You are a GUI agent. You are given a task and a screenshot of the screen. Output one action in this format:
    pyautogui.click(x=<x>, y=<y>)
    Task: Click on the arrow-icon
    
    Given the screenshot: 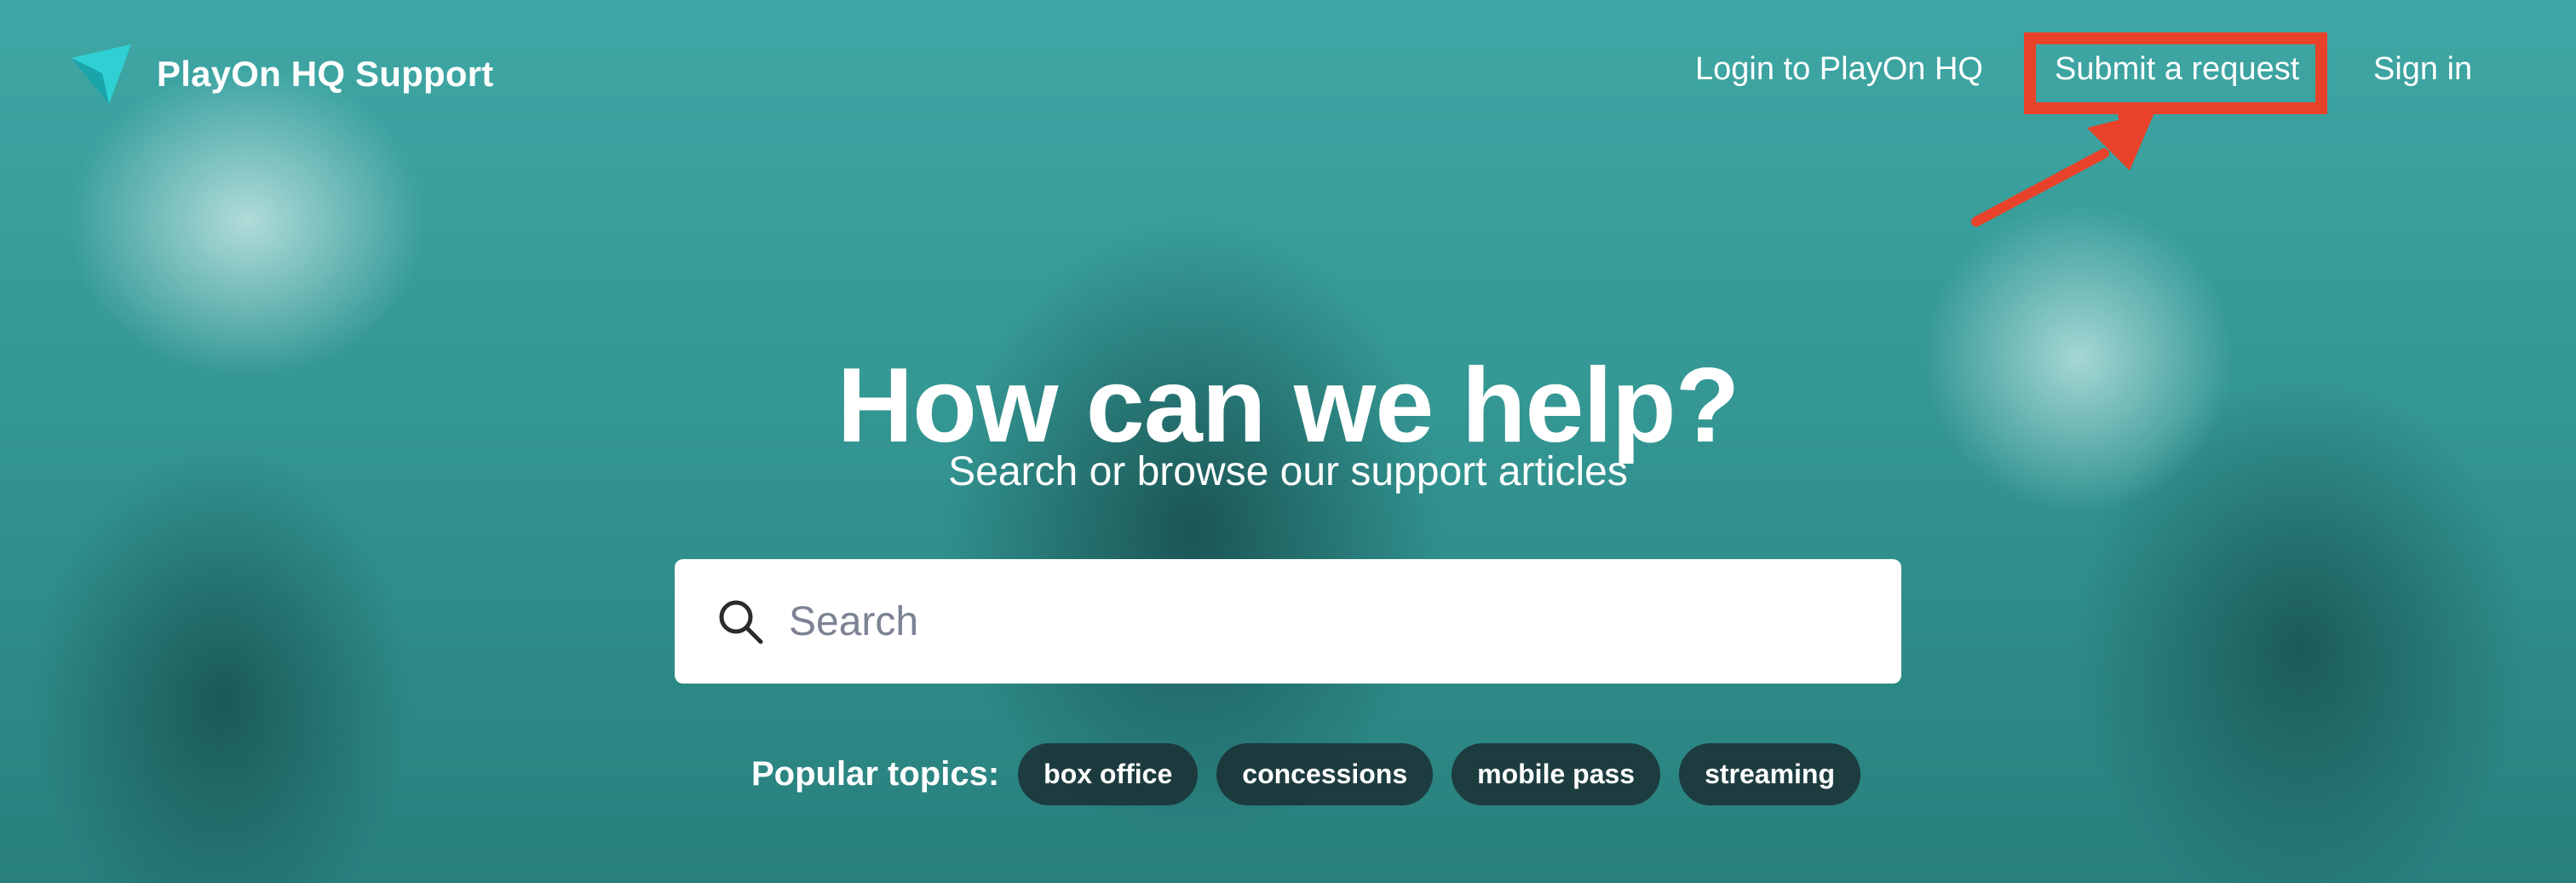 What is the action you would take?
    pyautogui.click(x=2063, y=169)
    